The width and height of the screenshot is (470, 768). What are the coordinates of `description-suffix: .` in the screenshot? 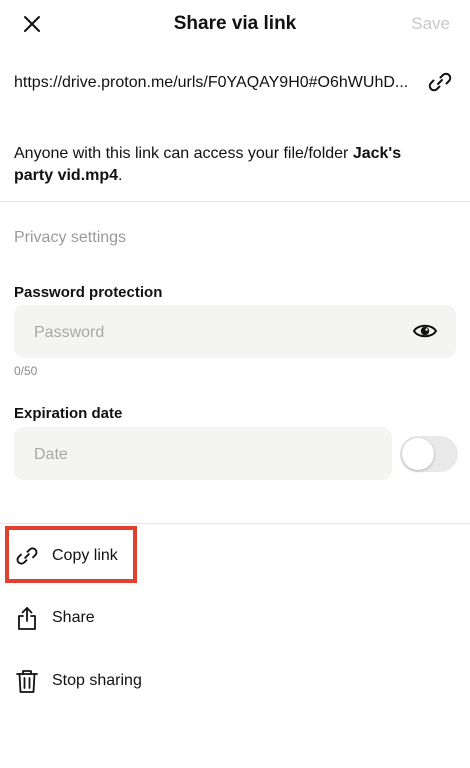 It's located at (120, 175).